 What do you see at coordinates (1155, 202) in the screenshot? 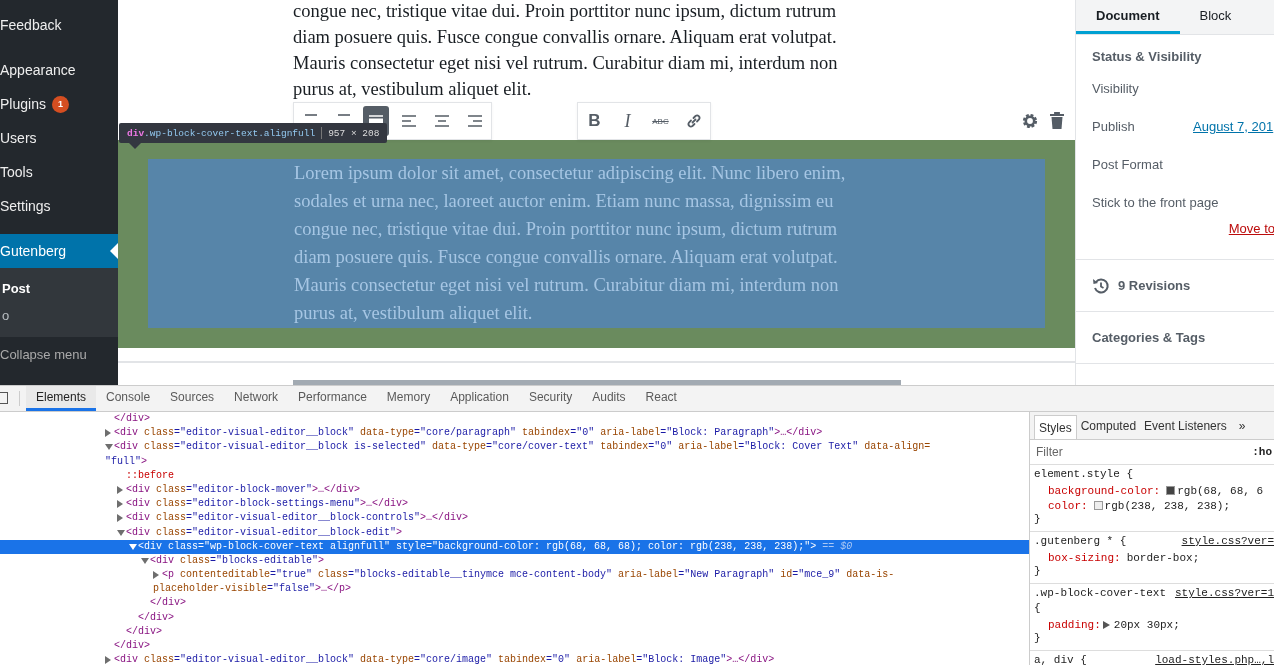
I see `setting-label: Stick to the front page` at bounding box center [1155, 202].